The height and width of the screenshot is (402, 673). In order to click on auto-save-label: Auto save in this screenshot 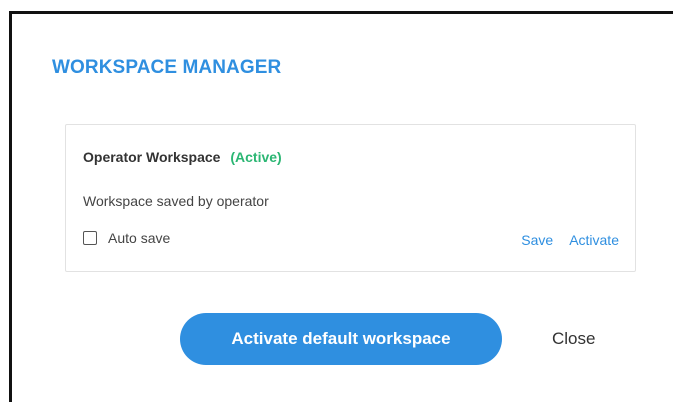, I will do `click(139, 238)`.